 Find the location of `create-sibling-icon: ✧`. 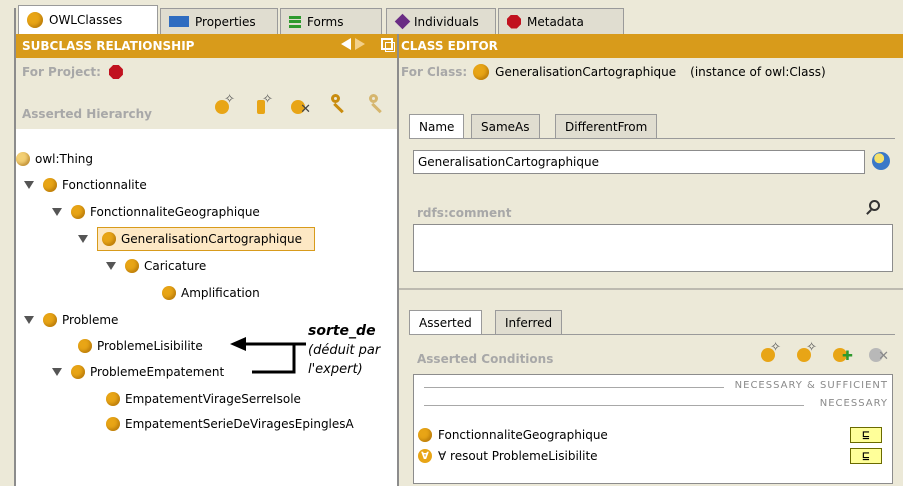

create-sibling-icon: ✧ is located at coordinates (263, 104).